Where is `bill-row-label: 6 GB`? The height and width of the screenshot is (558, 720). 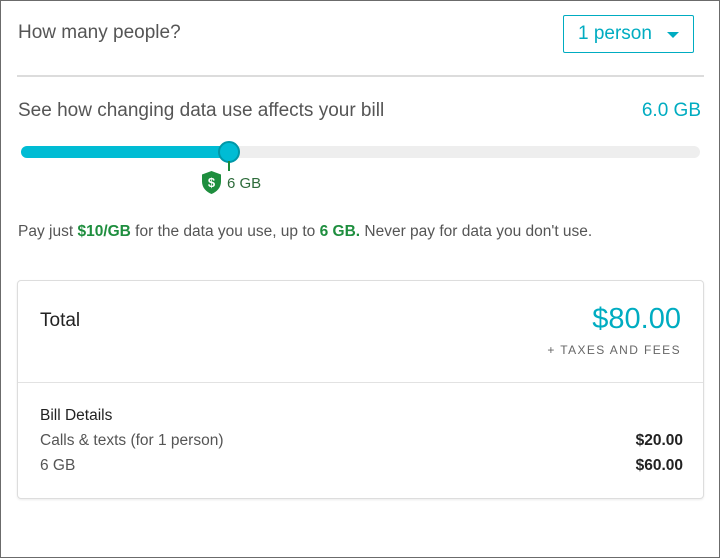 bill-row-label: 6 GB is located at coordinates (58, 465).